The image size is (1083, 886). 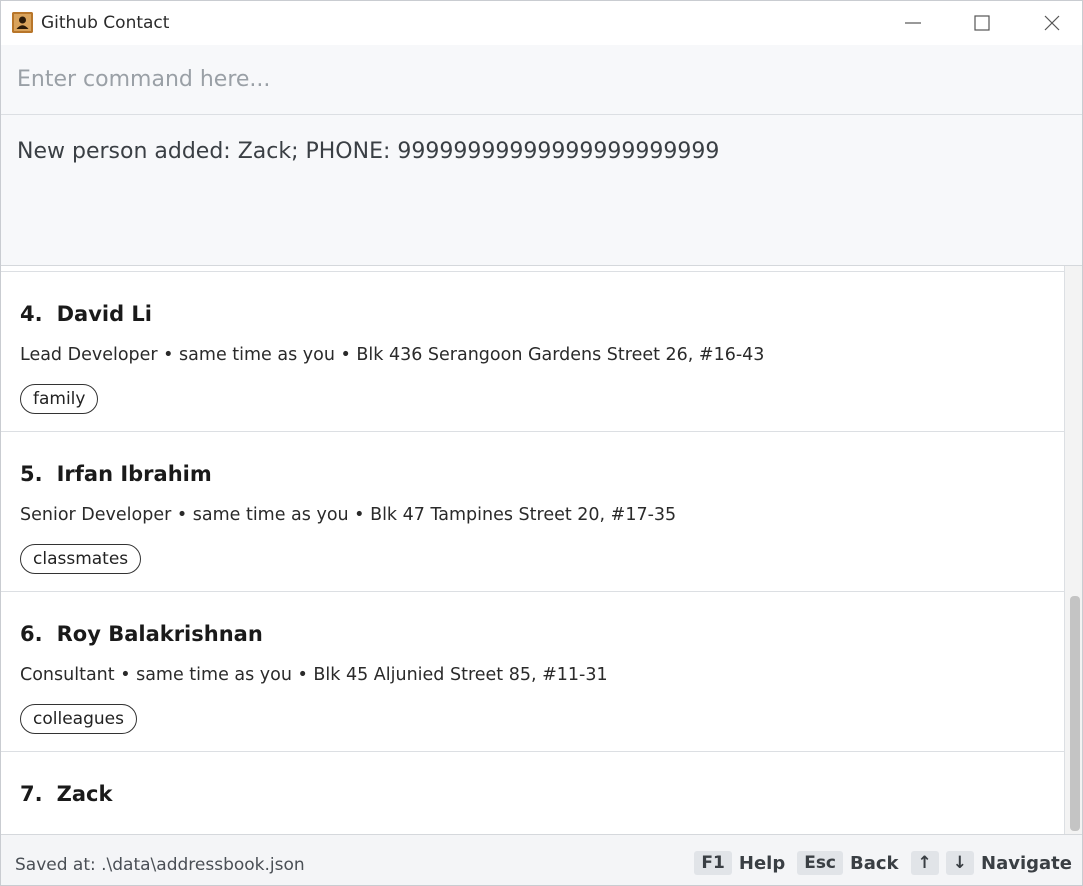 I want to click on person-title: 6. Roy Balakrishnan, so click(x=141, y=634).